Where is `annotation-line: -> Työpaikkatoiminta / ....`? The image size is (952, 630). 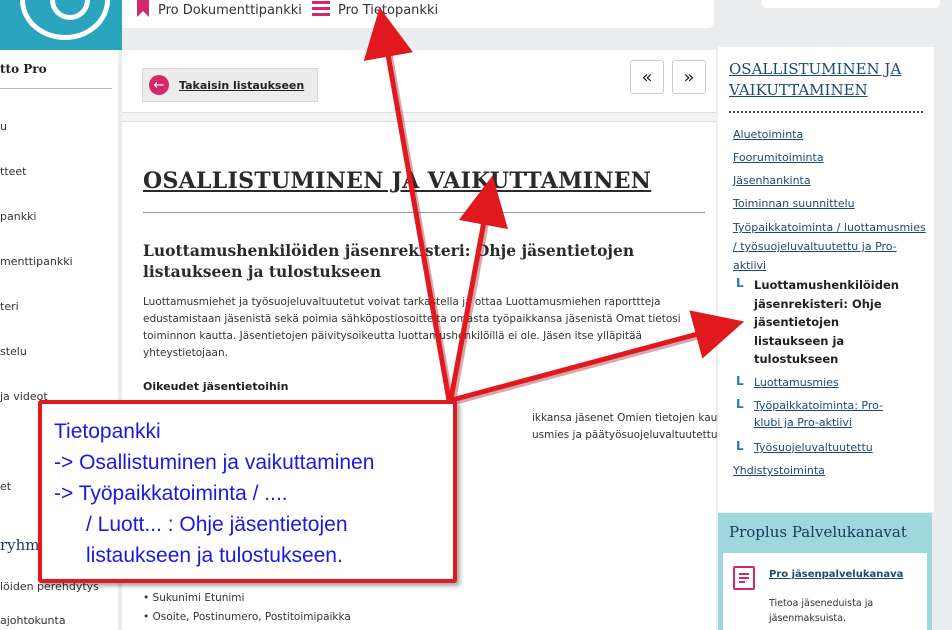
annotation-line: -> Työpaikkatoiminta / .... is located at coordinates (171, 493).